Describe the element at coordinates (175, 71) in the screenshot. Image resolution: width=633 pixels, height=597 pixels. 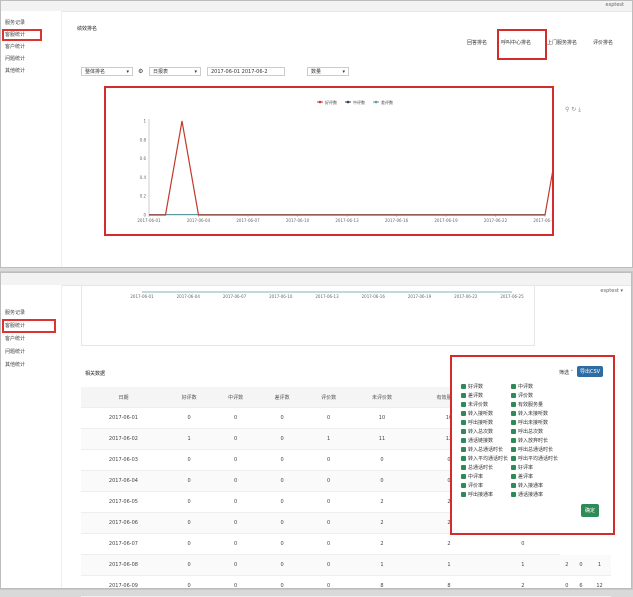
I see `period-select: 日报表 ▾` at that location.